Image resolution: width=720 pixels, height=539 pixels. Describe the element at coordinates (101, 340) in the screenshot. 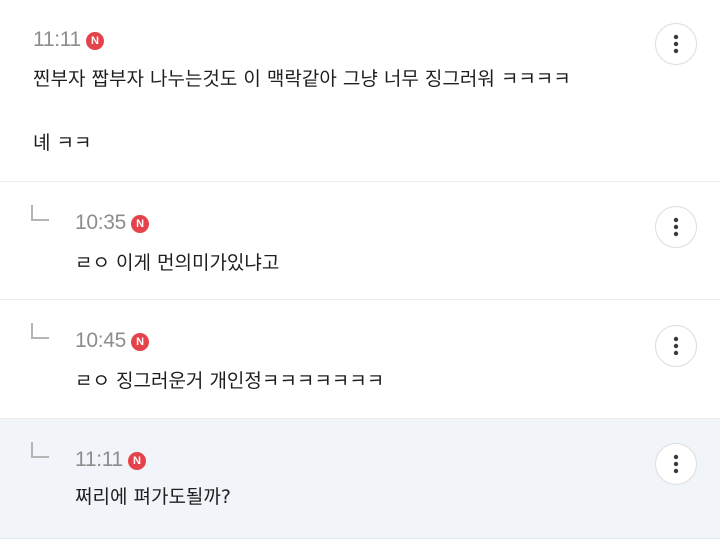

I see `comment-time: 10:45` at that location.